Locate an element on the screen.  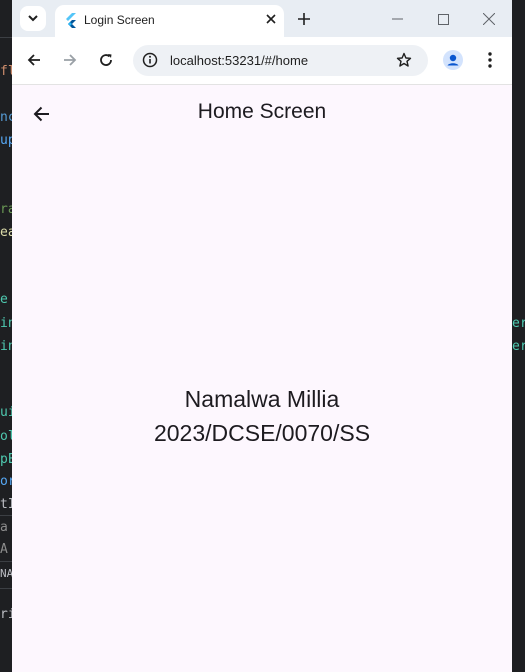
maximize-icon is located at coordinates (443, 19).